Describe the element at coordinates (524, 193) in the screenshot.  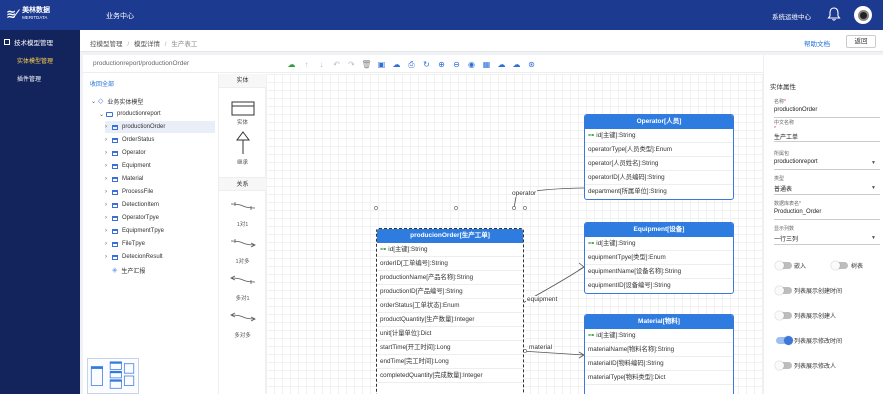
I see `edge-label-operator: operator` at that location.